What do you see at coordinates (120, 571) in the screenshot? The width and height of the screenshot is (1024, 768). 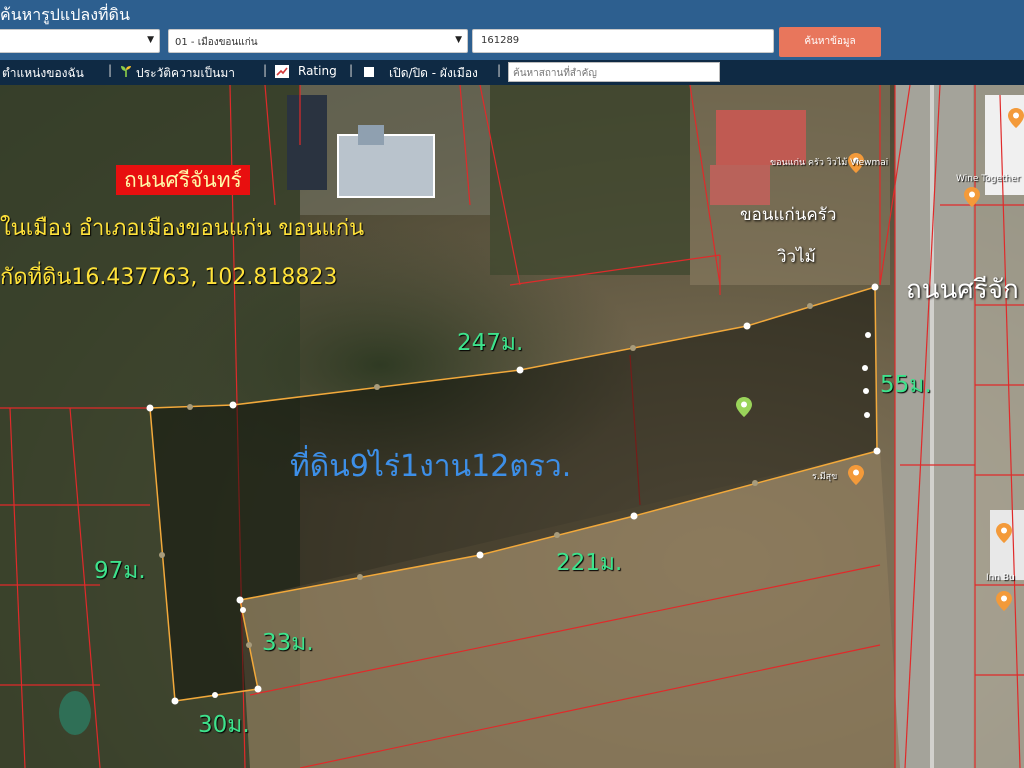 I see `dimension-left: 97ม.` at bounding box center [120, 571].